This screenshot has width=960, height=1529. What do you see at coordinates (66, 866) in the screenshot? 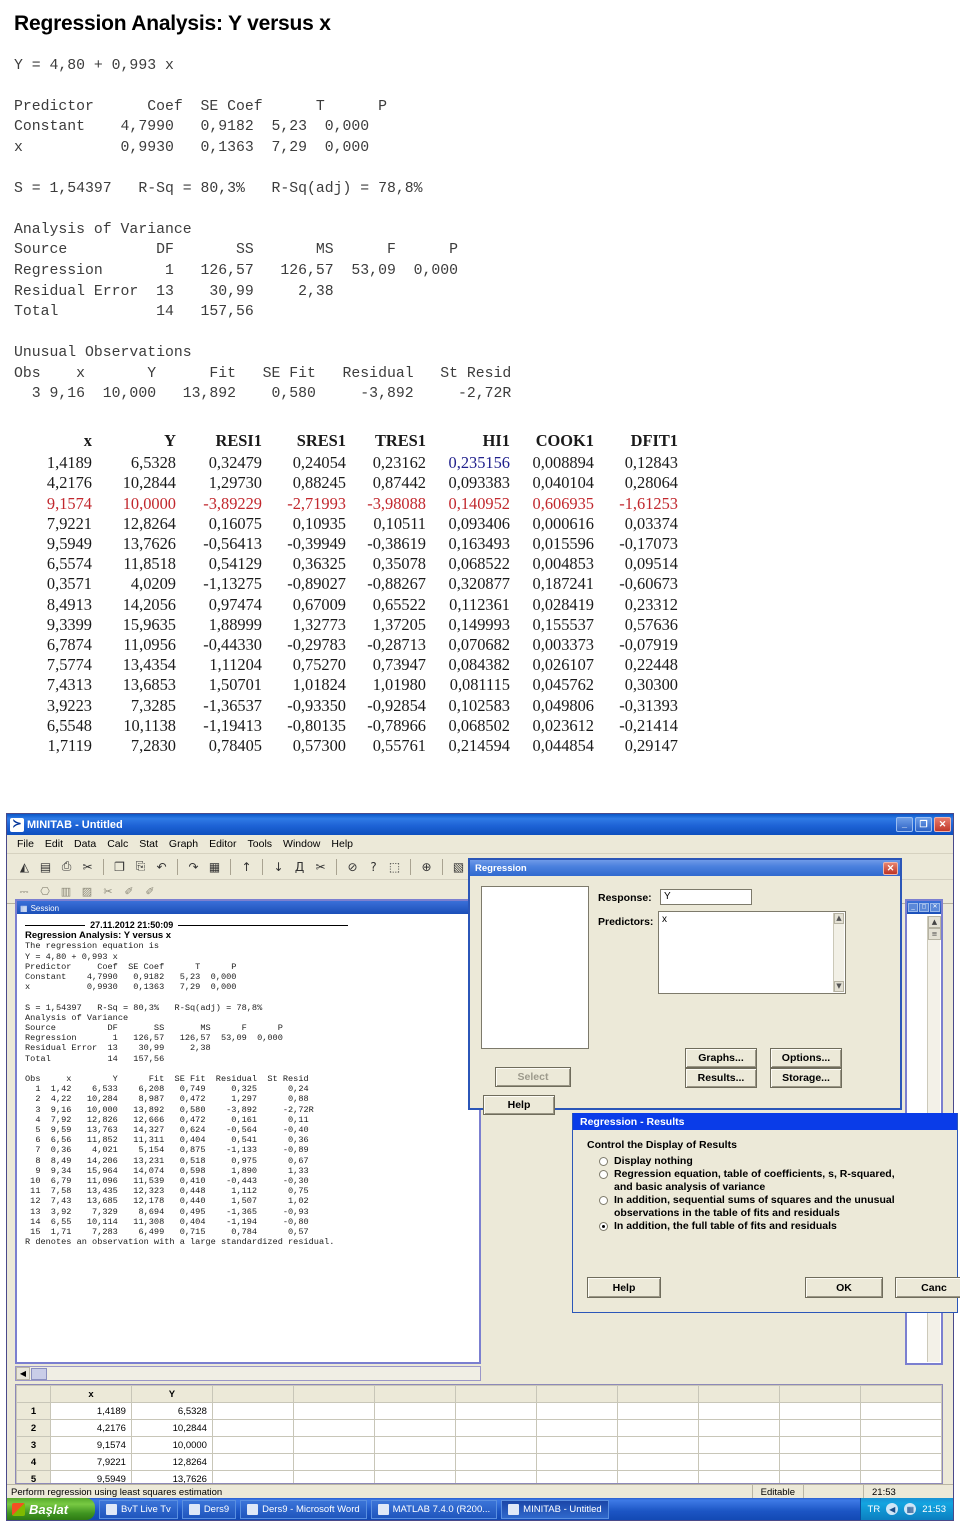
I see `print-icon: ⎙` at bounding box center [66, 866].